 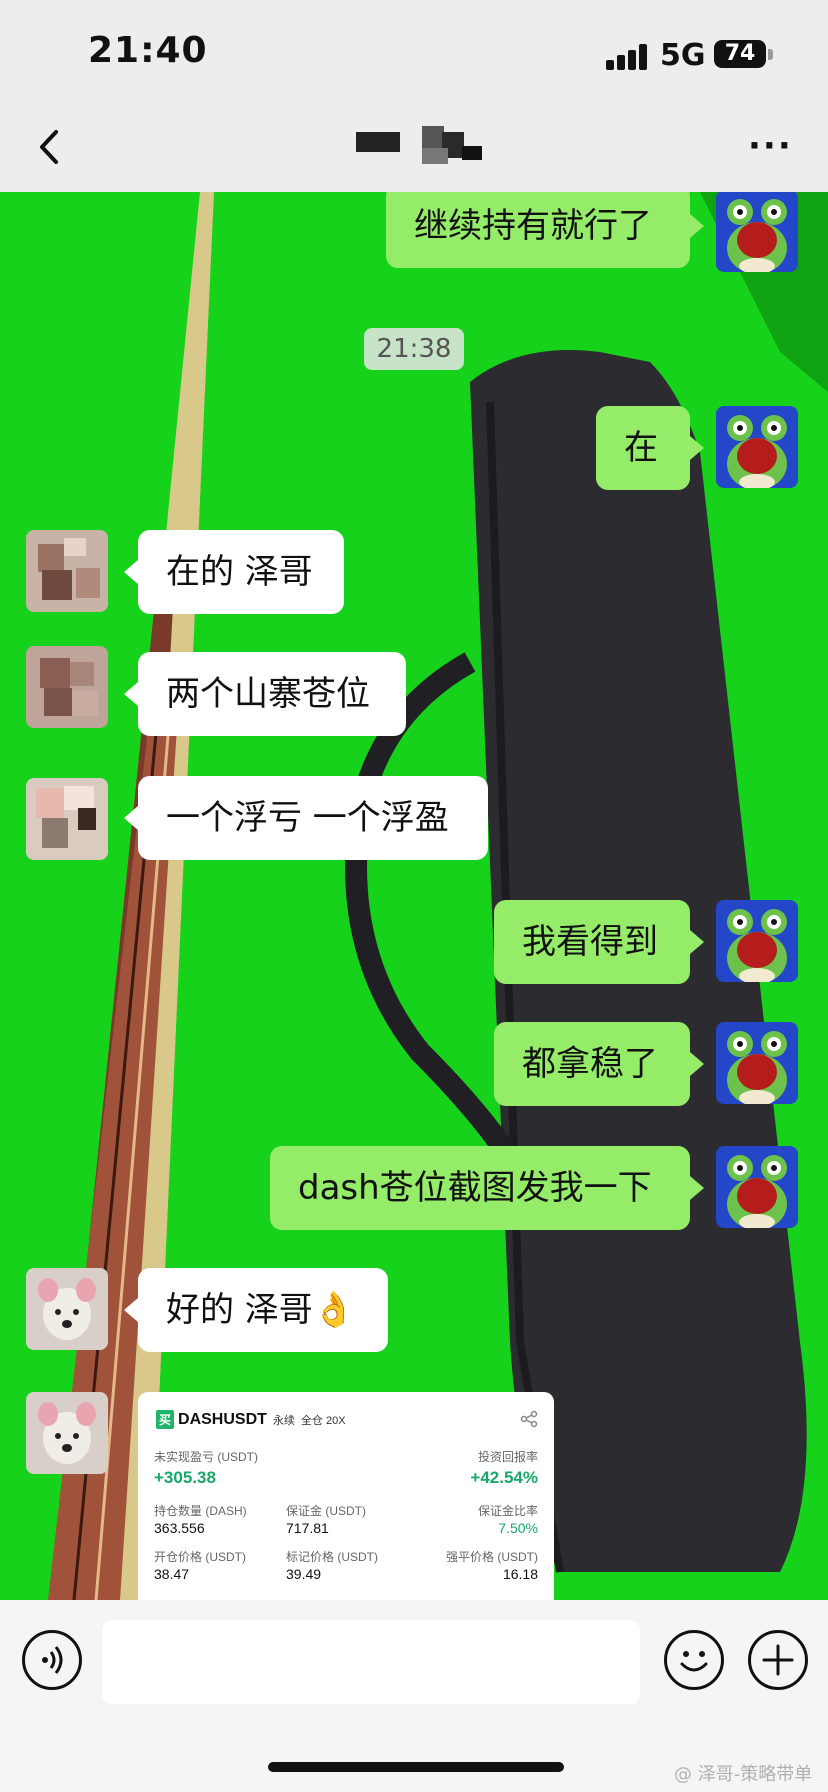 I want to click on status-time: 21:40, so click(x=148, y=50).